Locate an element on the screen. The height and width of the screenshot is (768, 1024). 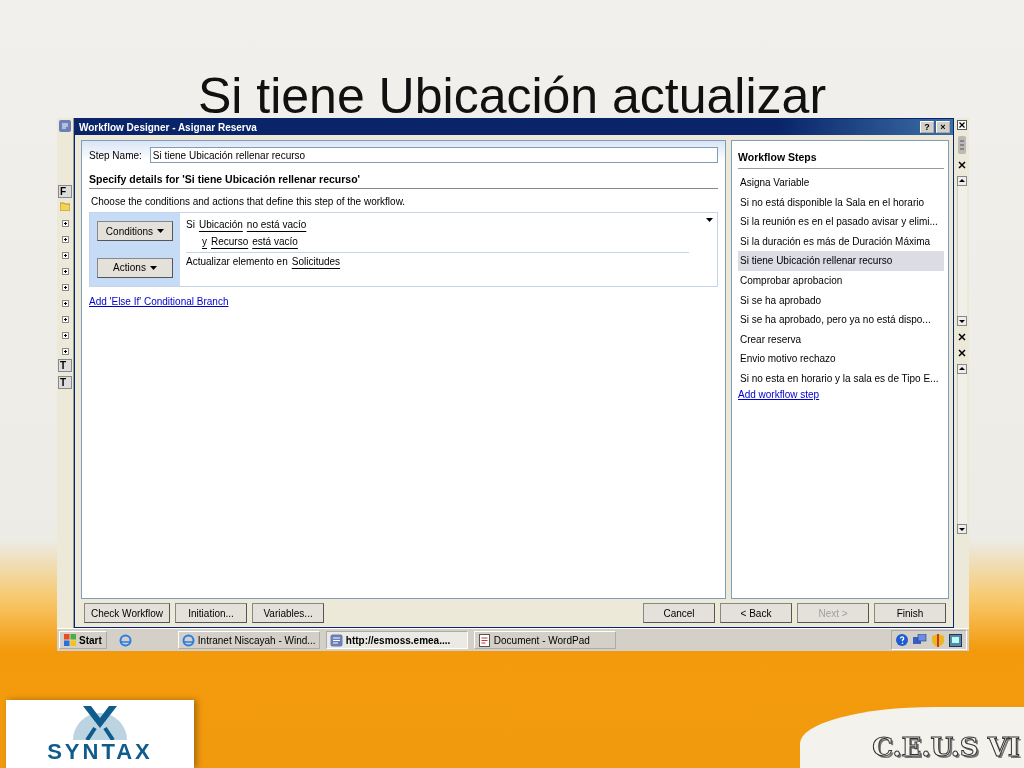
section-heading: Specify details for 'Si tiene Ubicación rellenar recurso' is located at coordinates (403, 181).